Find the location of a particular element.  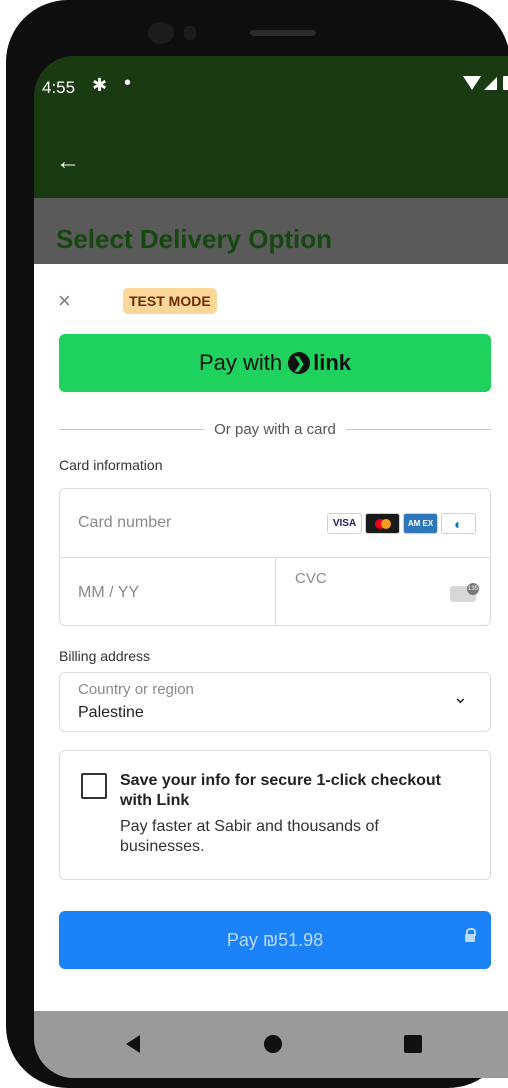

signal-icon is located at coordinates (490, 83).